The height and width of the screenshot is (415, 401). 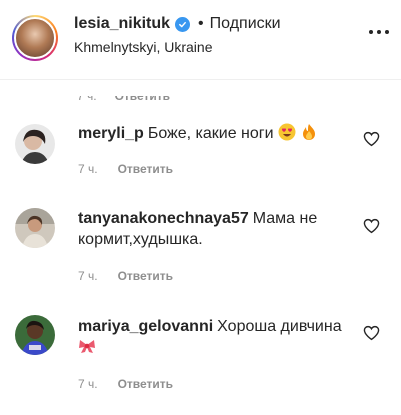 I want to click on comment-body: mariya_gelovanni Хороша дивчина, so click(x=212, y=337).